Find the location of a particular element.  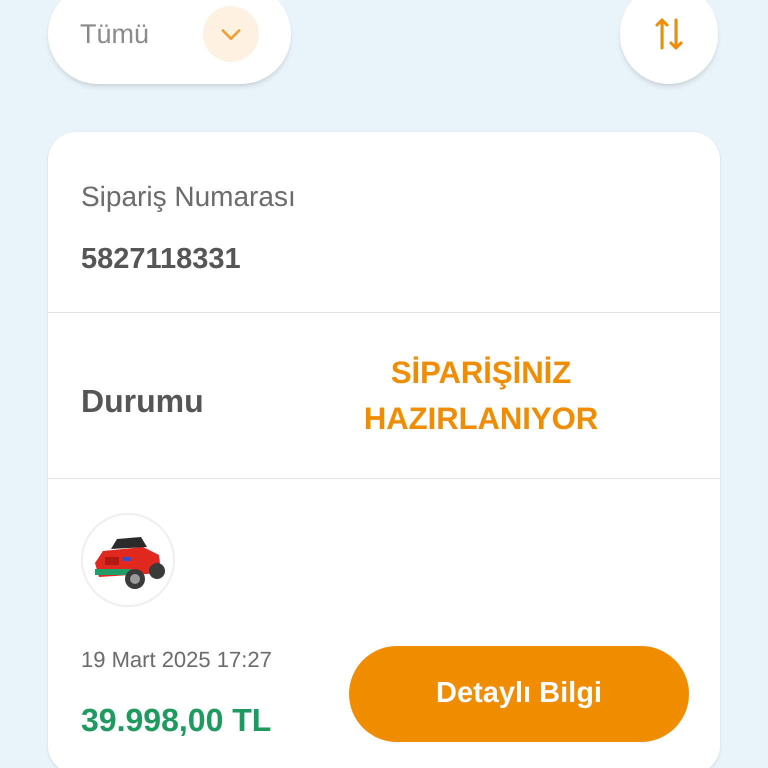

details-button: Detaylı Bilgi is located at coordinates (519, 694).